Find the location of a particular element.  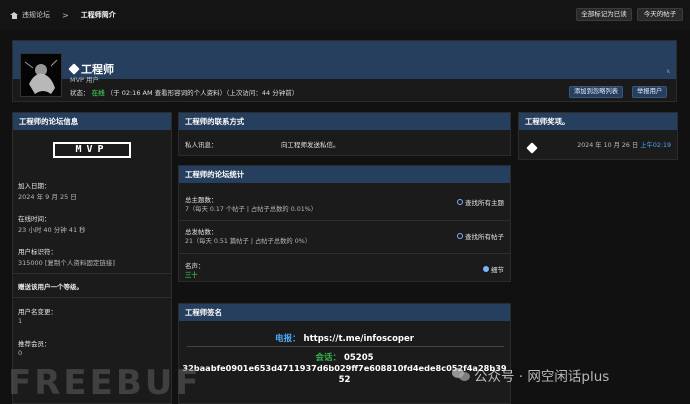

find-all-posts-label: 查找所有帖子 is located at coordinates (484, 236).